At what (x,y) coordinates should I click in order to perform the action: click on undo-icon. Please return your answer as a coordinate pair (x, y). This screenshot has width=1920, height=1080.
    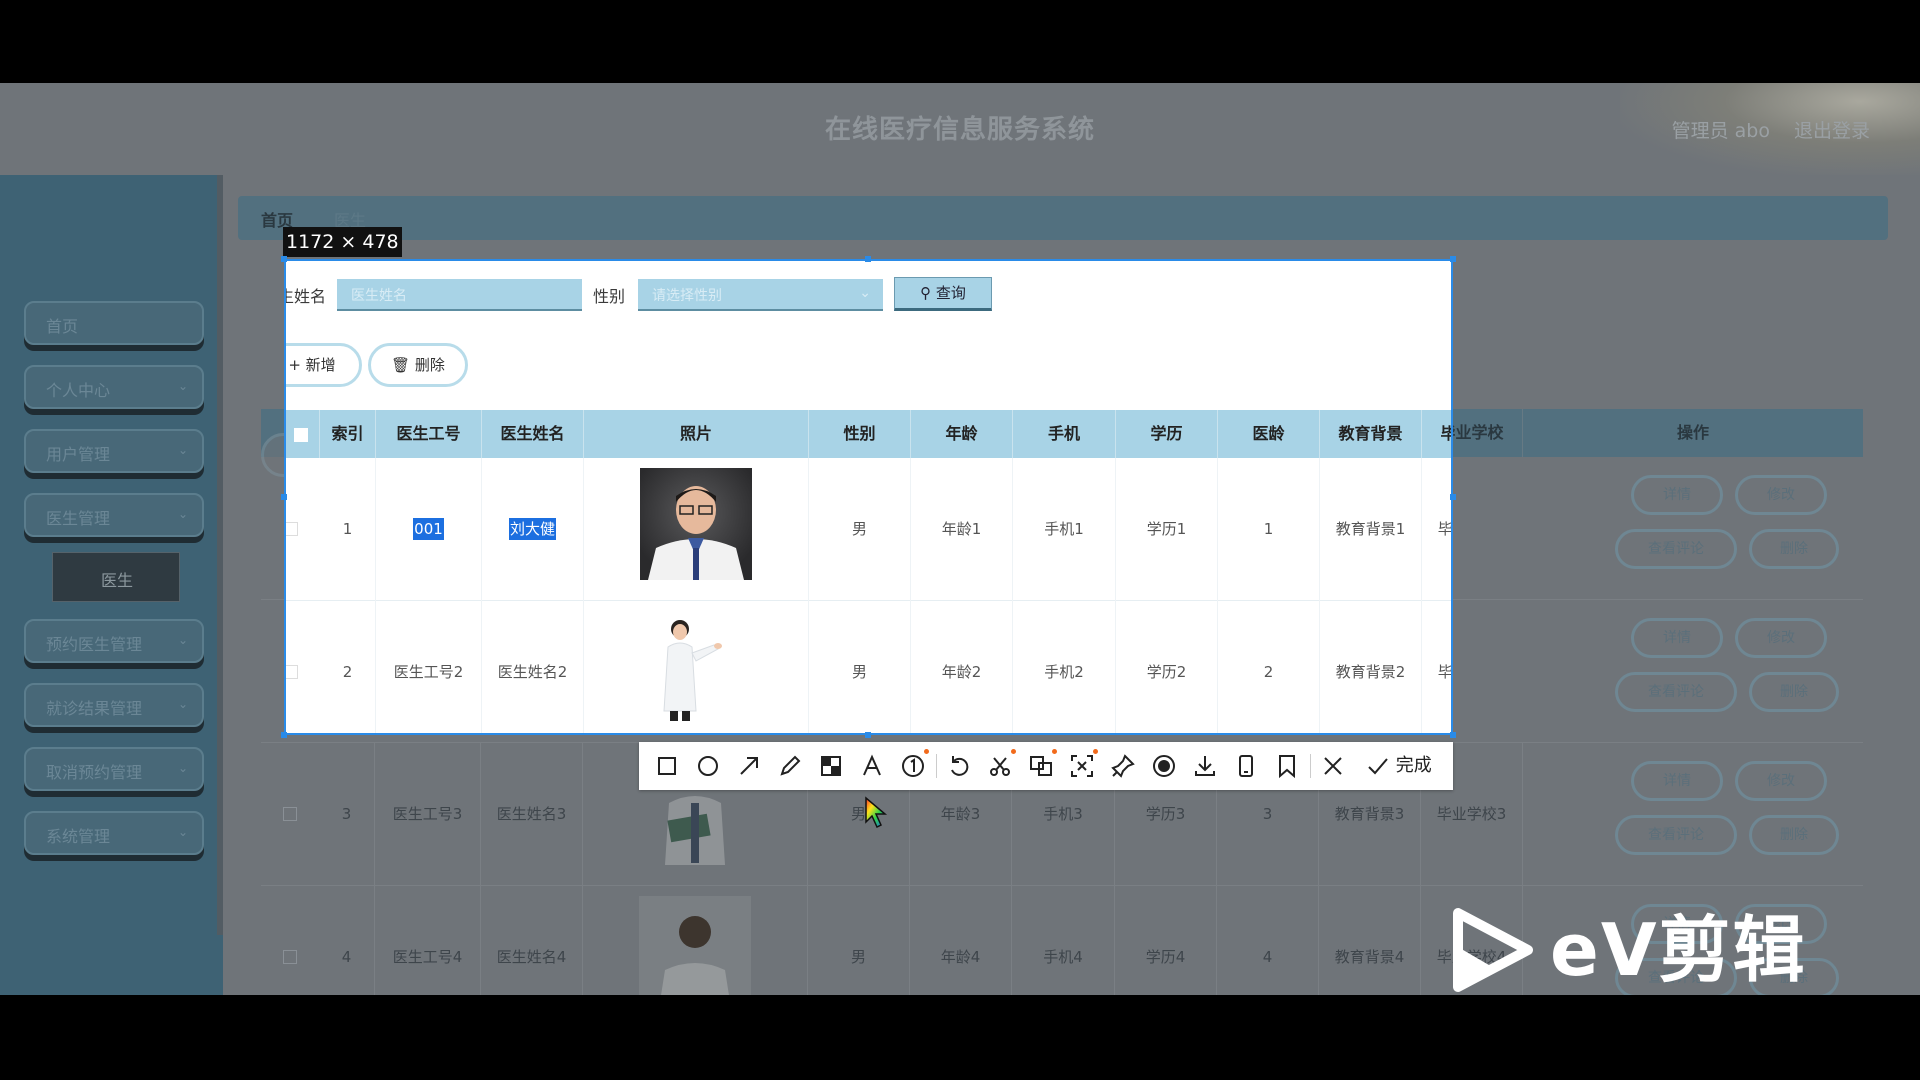
    Looking at the image, I should click on (959, 766).